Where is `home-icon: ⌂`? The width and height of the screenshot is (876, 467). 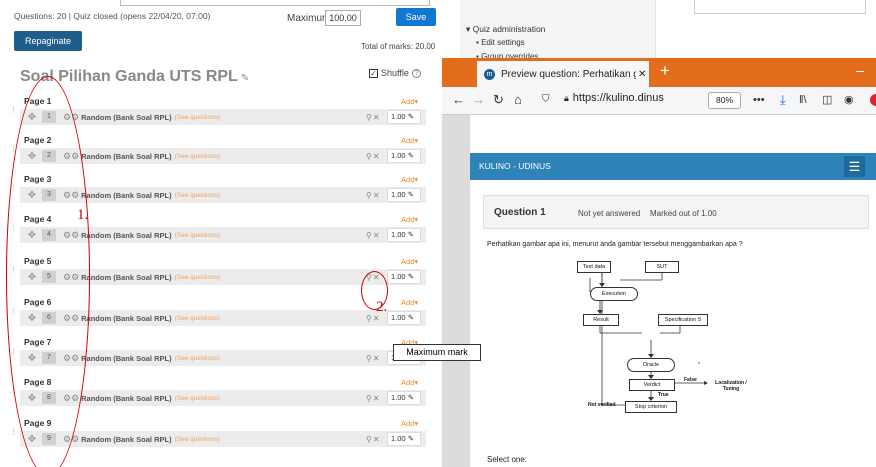
home-icon: ⌂ is located at coordinates (518, 100).